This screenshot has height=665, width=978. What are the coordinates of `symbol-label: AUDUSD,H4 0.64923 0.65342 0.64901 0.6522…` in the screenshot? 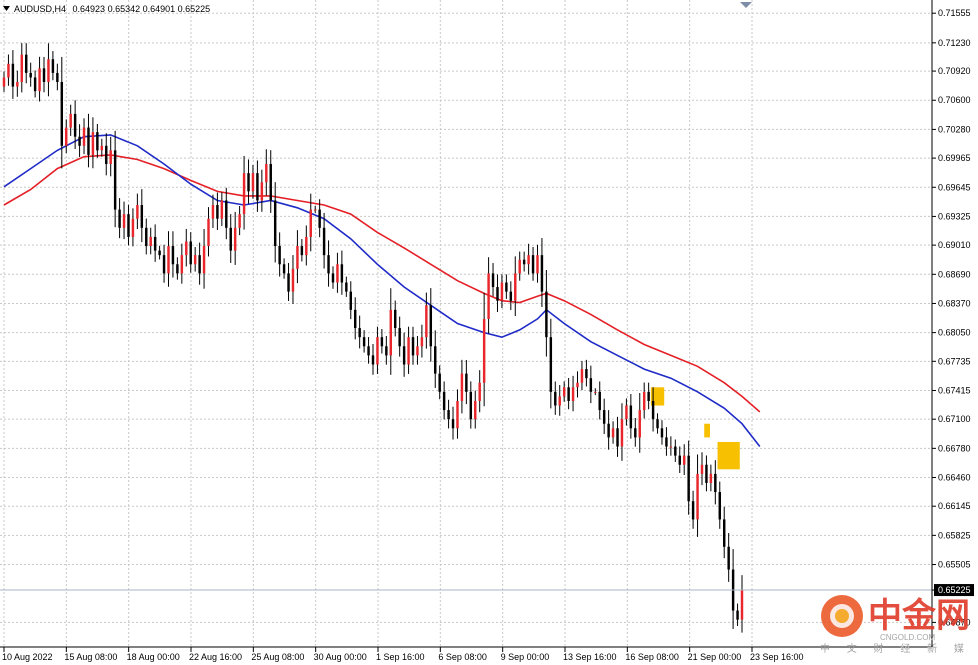 It's located at (112, 9).